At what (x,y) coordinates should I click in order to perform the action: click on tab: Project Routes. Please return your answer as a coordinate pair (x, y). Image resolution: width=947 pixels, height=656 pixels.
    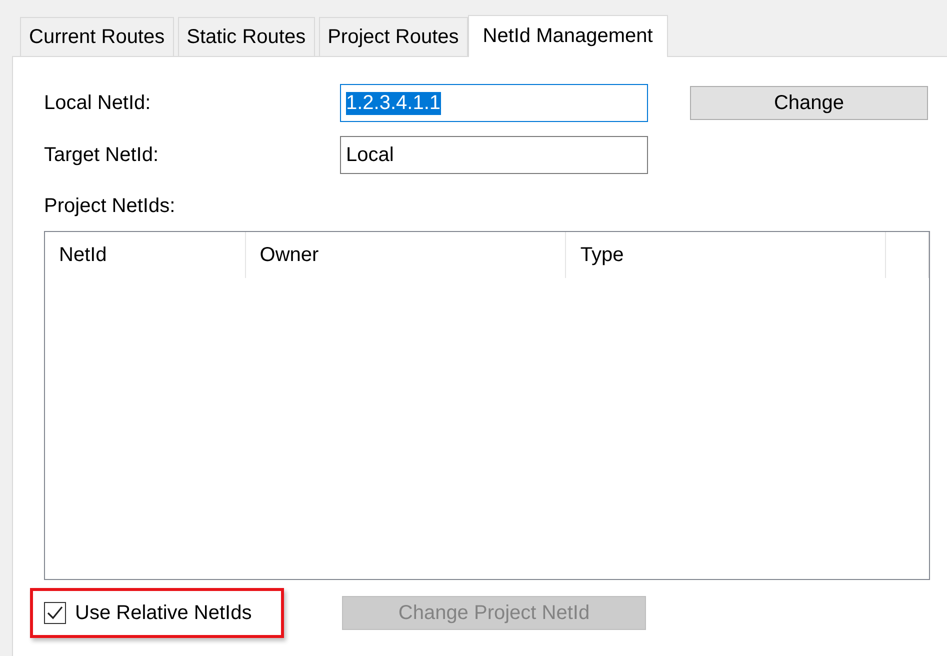
    Looking at the image, I should click on (393, 36).